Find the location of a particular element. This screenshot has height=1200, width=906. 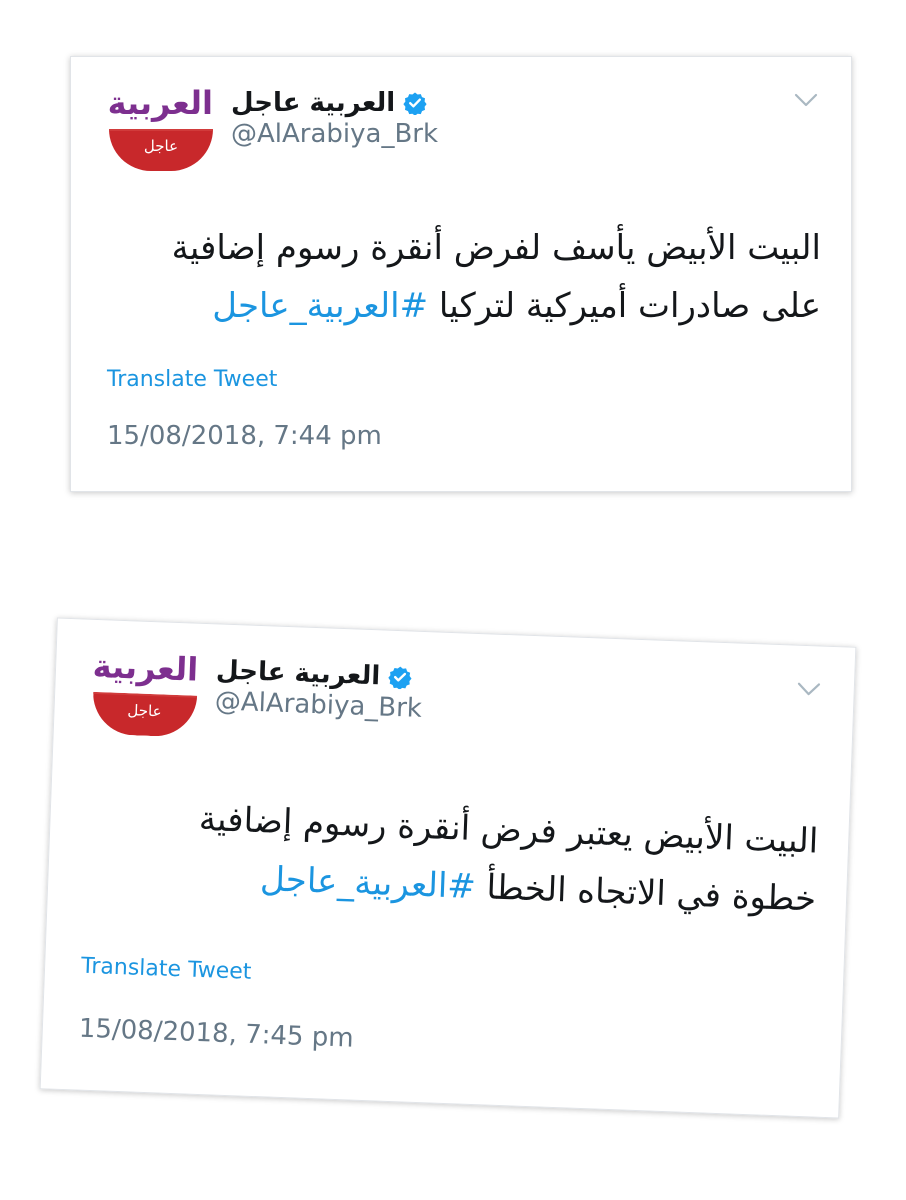

tweet-text-line: البيت الأبيض يأسف لفرض أنقرة رسوم إضافية is located at coordinates (496, 248).